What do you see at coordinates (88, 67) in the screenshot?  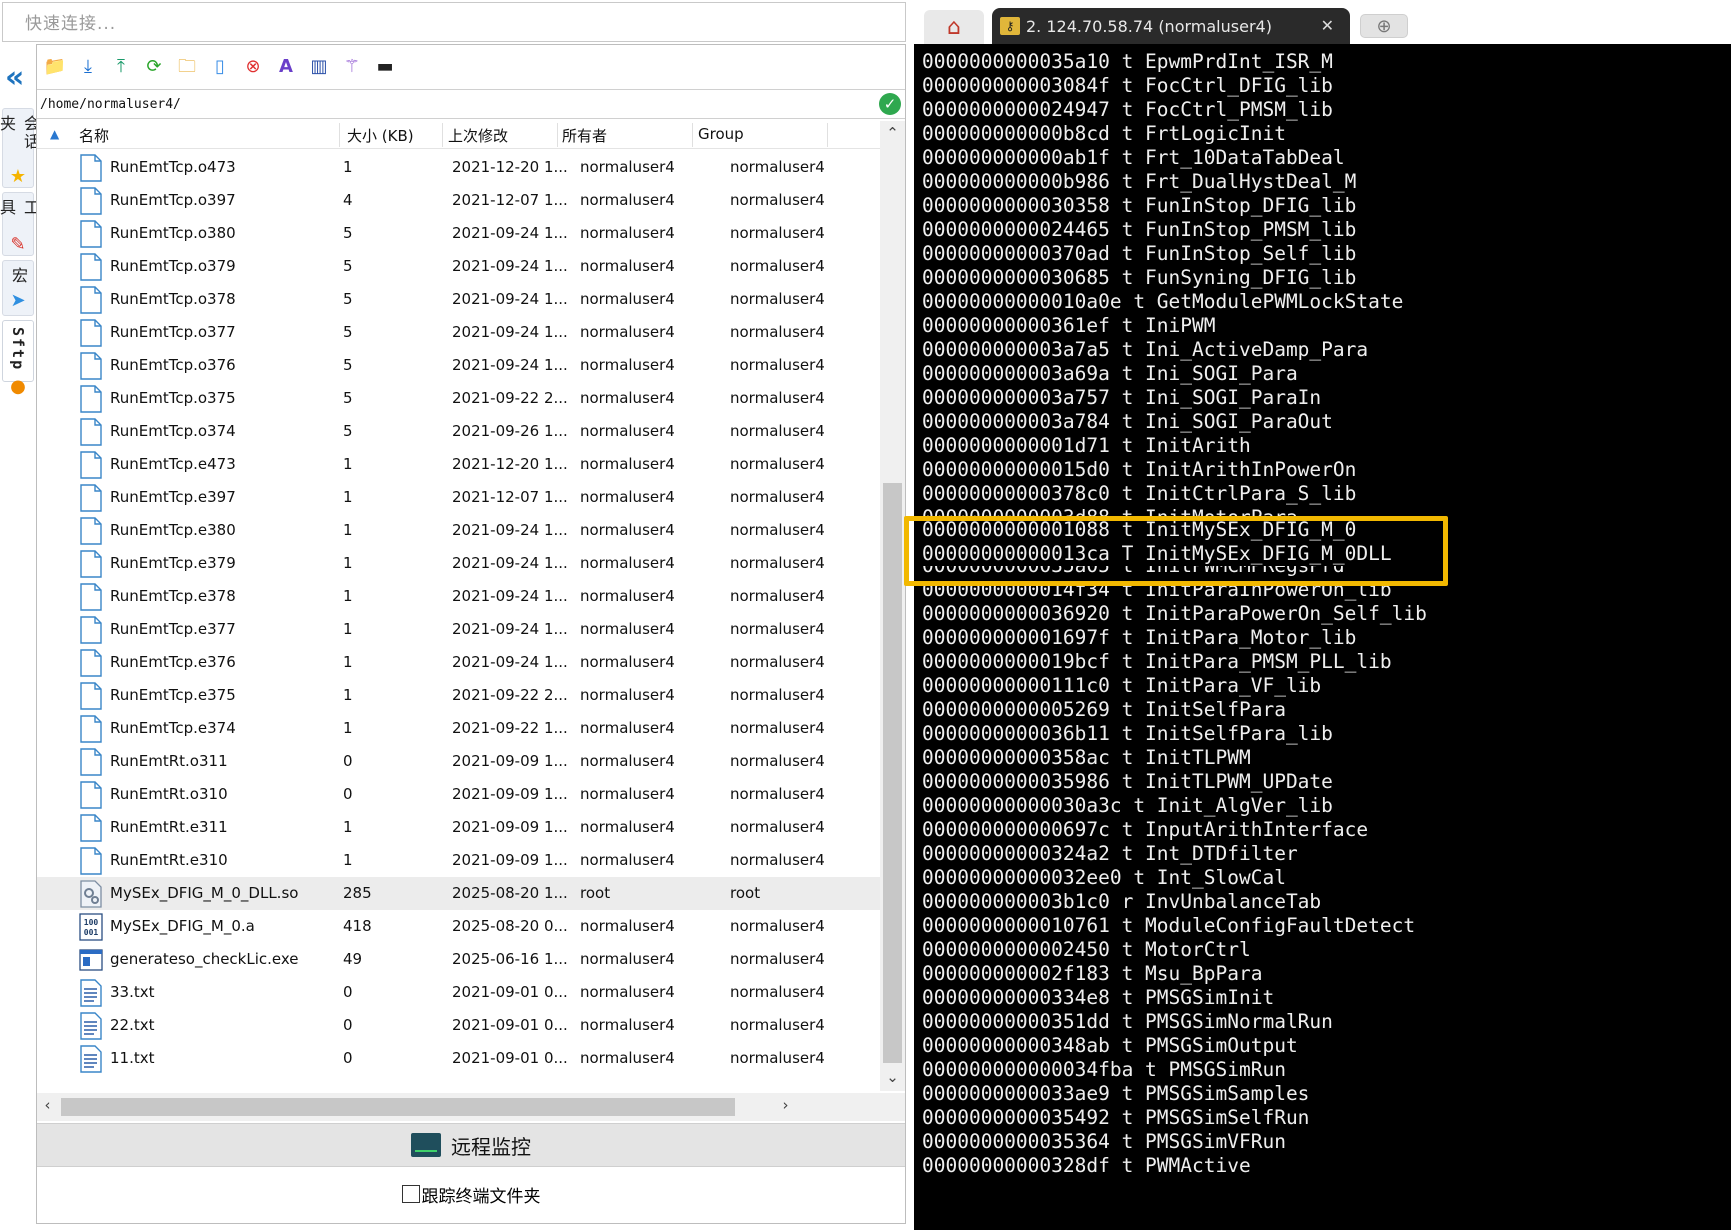 I see `download-icon: ⤓` at bounding box center [88, 67].